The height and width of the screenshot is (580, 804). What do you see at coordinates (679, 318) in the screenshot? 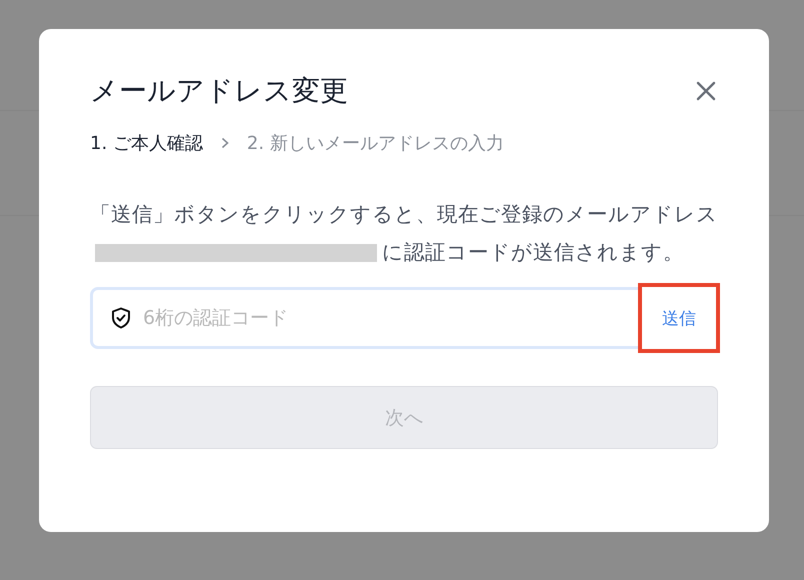
I see `send-button: 送信` at bounding box center [679, 318].